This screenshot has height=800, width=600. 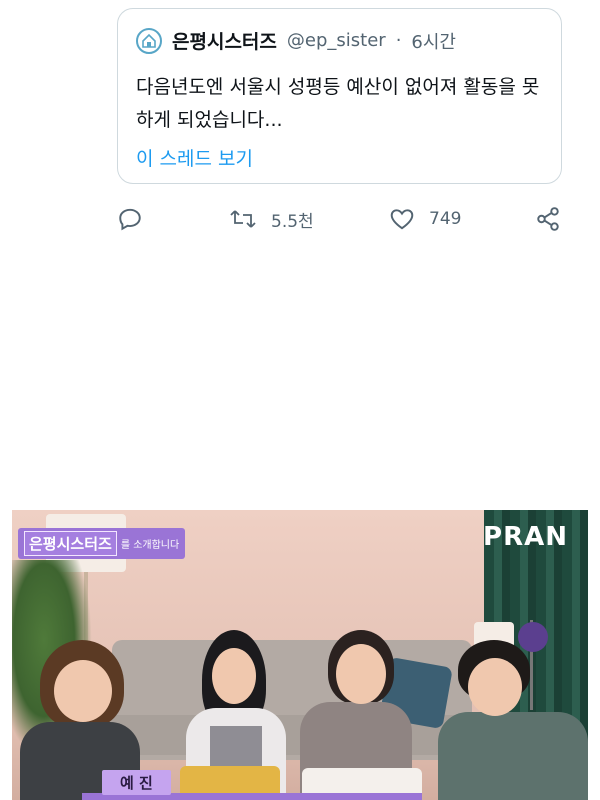 What do you see at coordinates (445, 219) in the screenshot?
I see `like-count: 749` at bounding box center [445, 219].